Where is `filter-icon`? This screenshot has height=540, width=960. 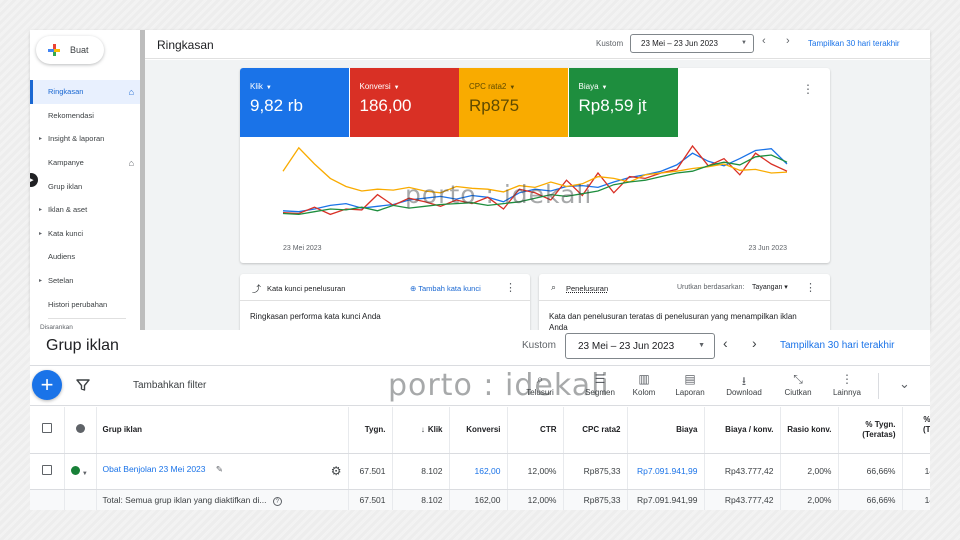
filter-icon is located at coordinates (83, 385).